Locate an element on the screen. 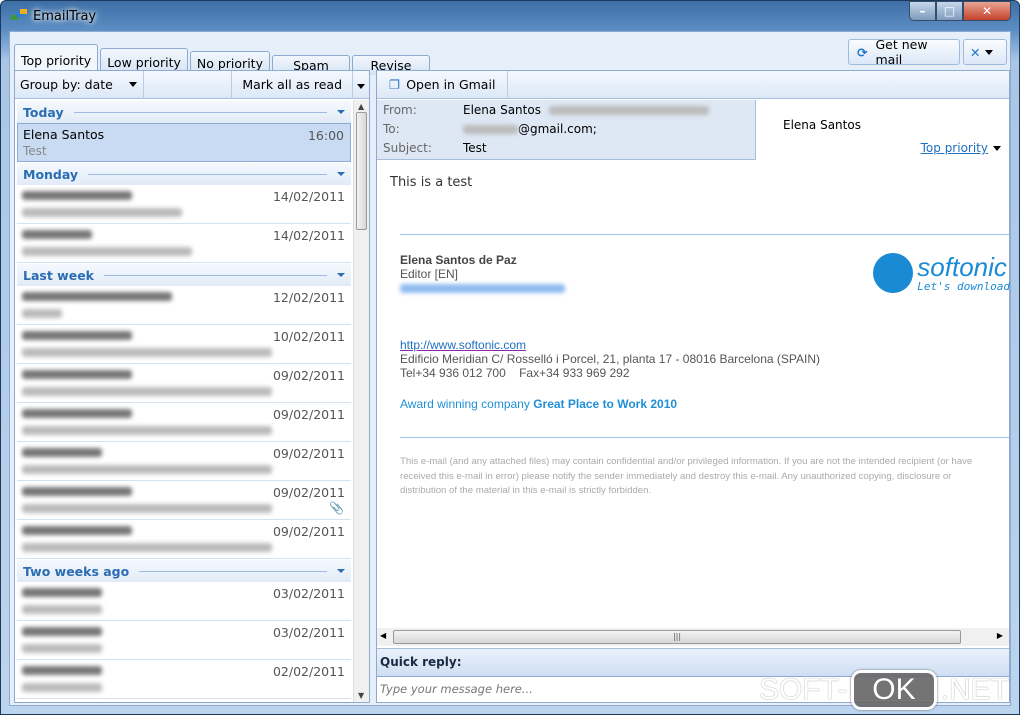  group-label: Last week is located at coordinates (58, 275).